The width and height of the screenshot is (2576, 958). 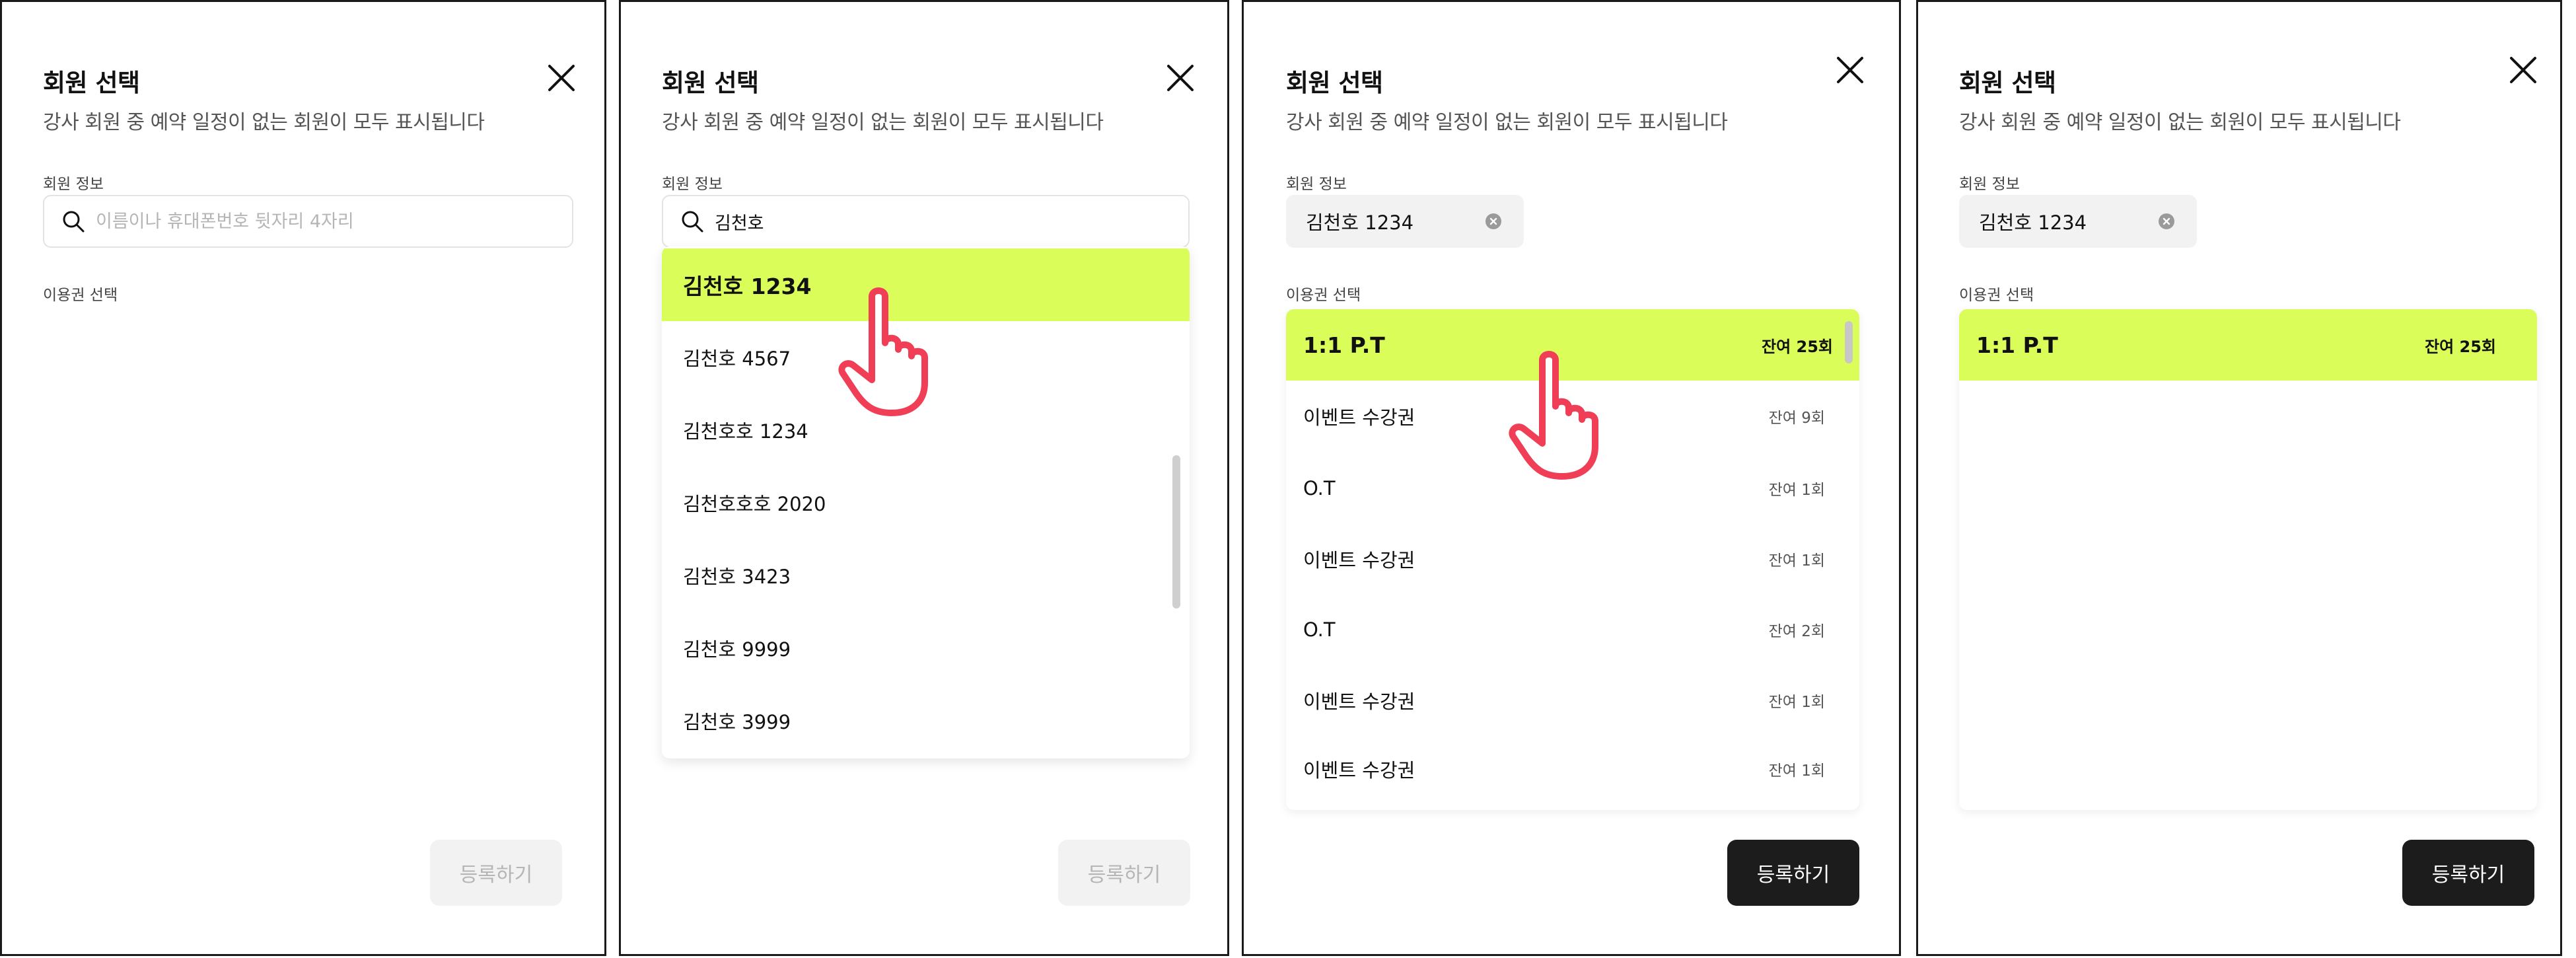 What do you see at coordinates (1573, 416) in the screenshot?
I see `ticket-row: 이벤트 수강권 잔여 9회` at bounding box center [1573, 416].